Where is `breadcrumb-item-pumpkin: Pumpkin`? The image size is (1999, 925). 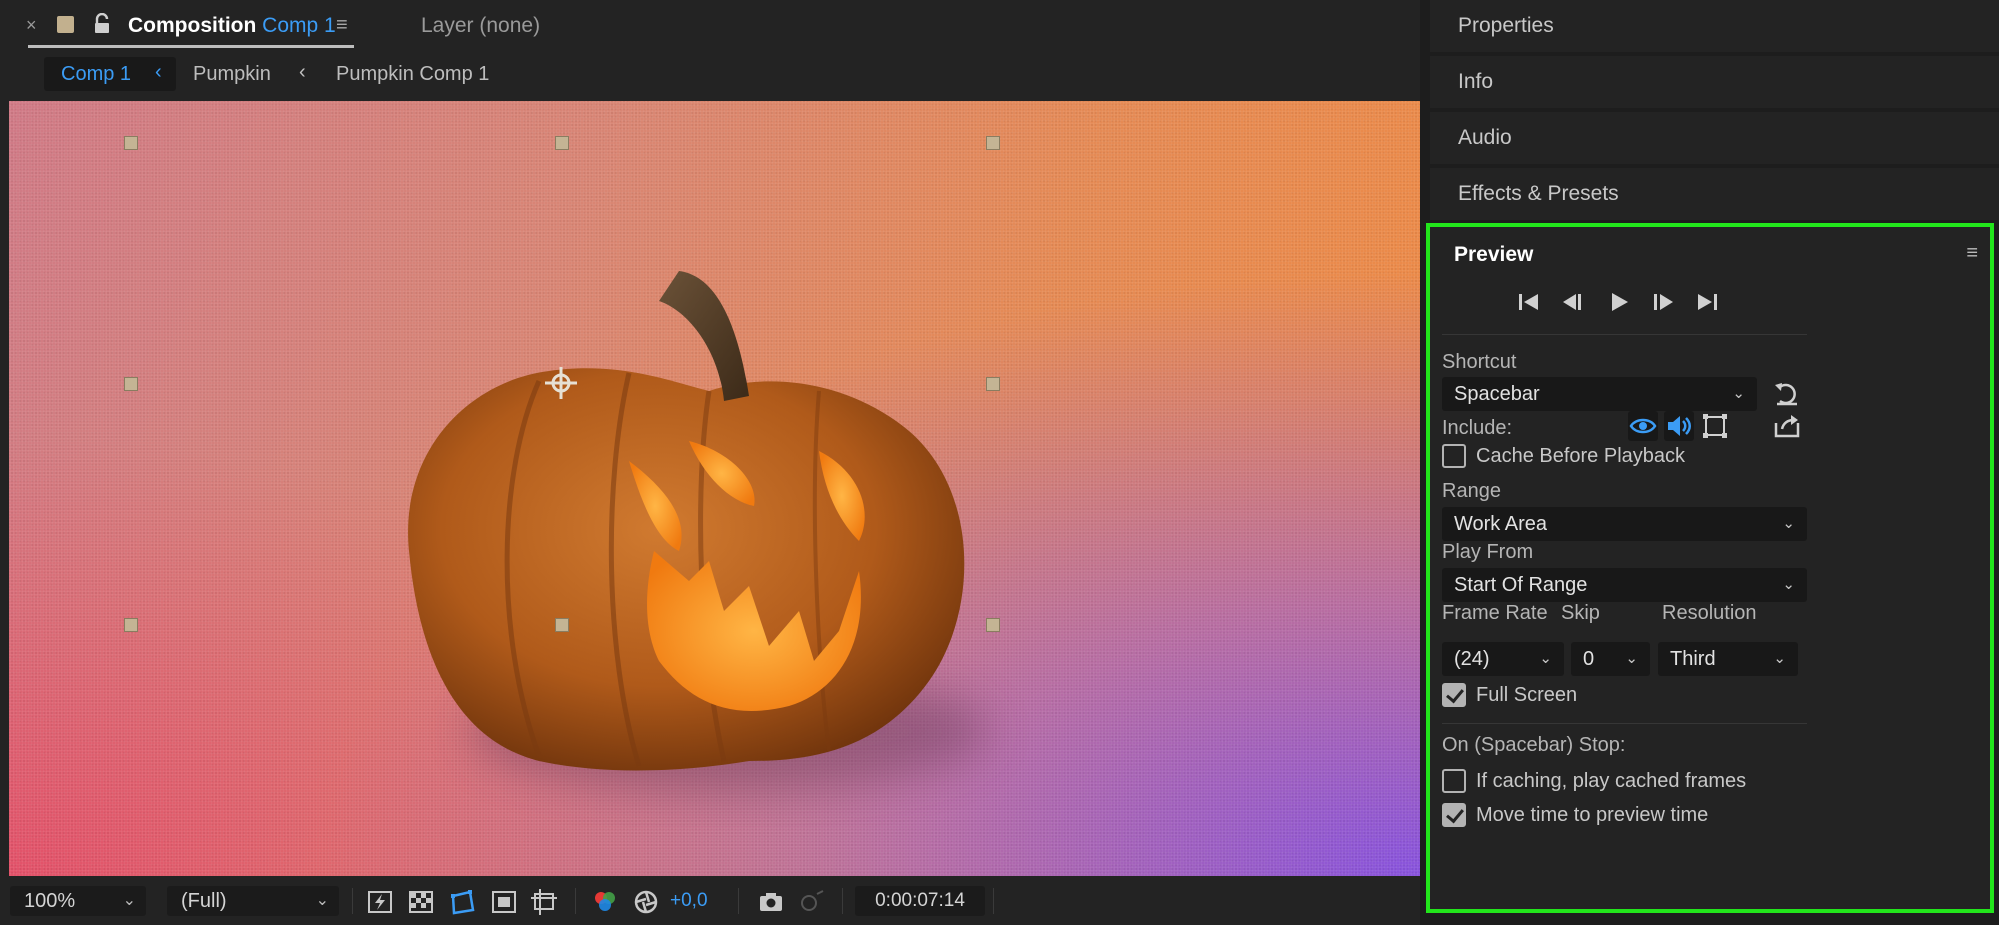 breadcrumb-item-pumpkin: Pumpkin is located at coordinates (232, 74).